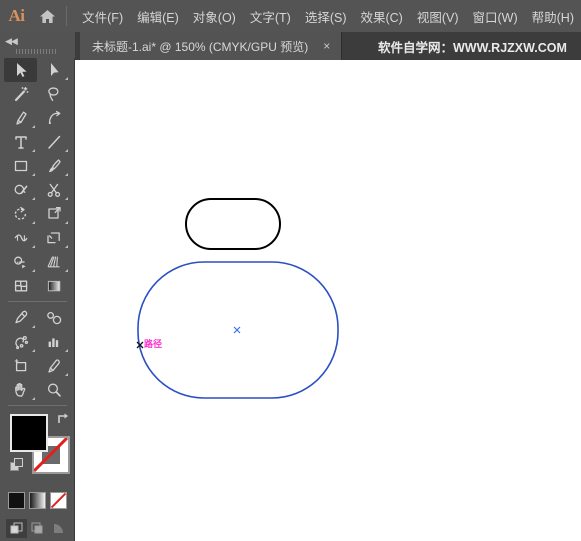 The image size is (581, 541). I want to click on shaper-tool, so click(20, 190).